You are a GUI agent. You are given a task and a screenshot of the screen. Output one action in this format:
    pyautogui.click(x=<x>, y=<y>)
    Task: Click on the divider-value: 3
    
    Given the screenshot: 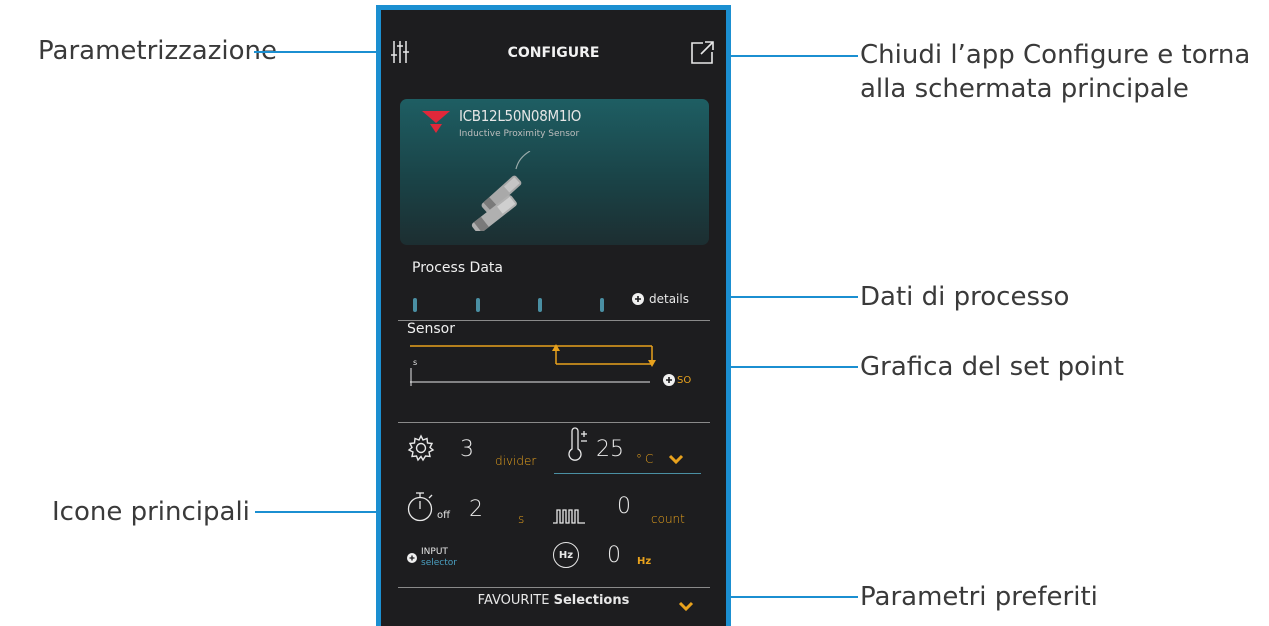 What is the action you would take?
    pyautogui.click(x=467, y=449)
    